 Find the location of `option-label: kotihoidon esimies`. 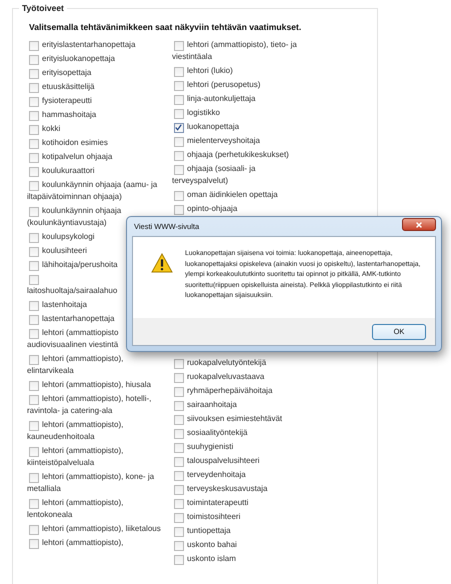

option-label: kotihoidon esimies is located at coordinates (98, 143).